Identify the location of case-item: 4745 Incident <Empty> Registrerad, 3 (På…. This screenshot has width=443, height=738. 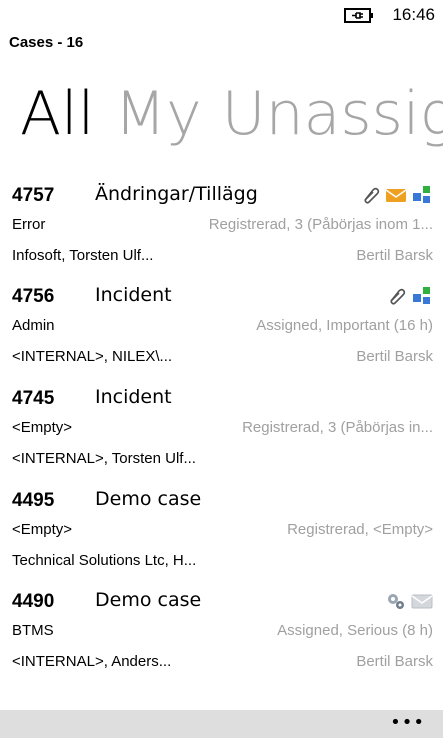
(221, 436).